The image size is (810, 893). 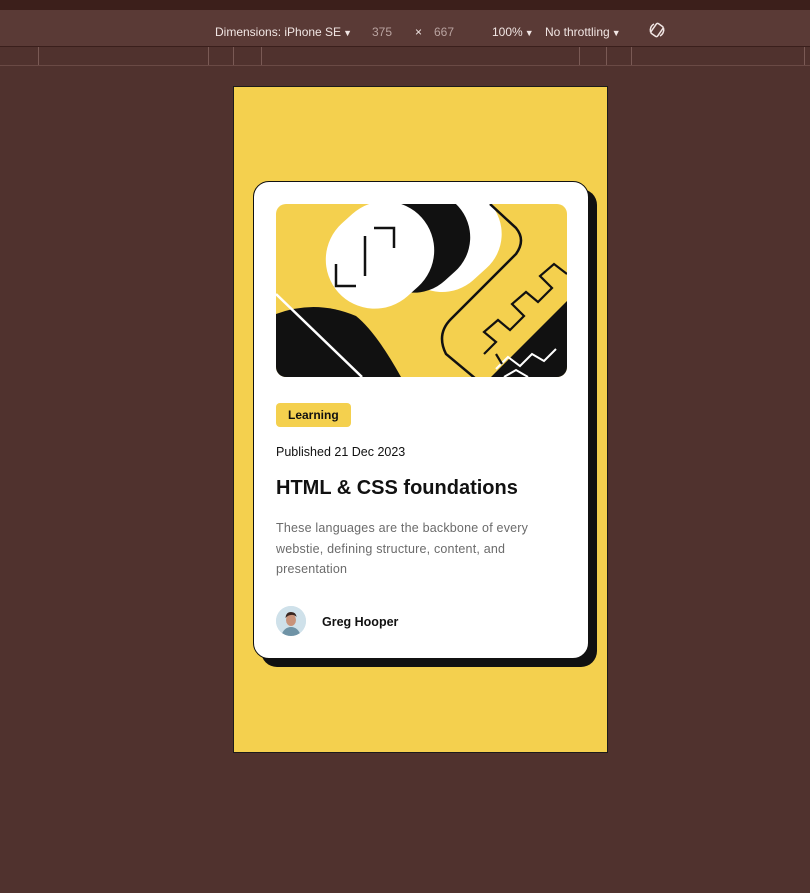 What do you see at coordinates (577, 32) in the screenshot?
I see `throttling-select-label: No throttling` at bounding box center [577, 32].